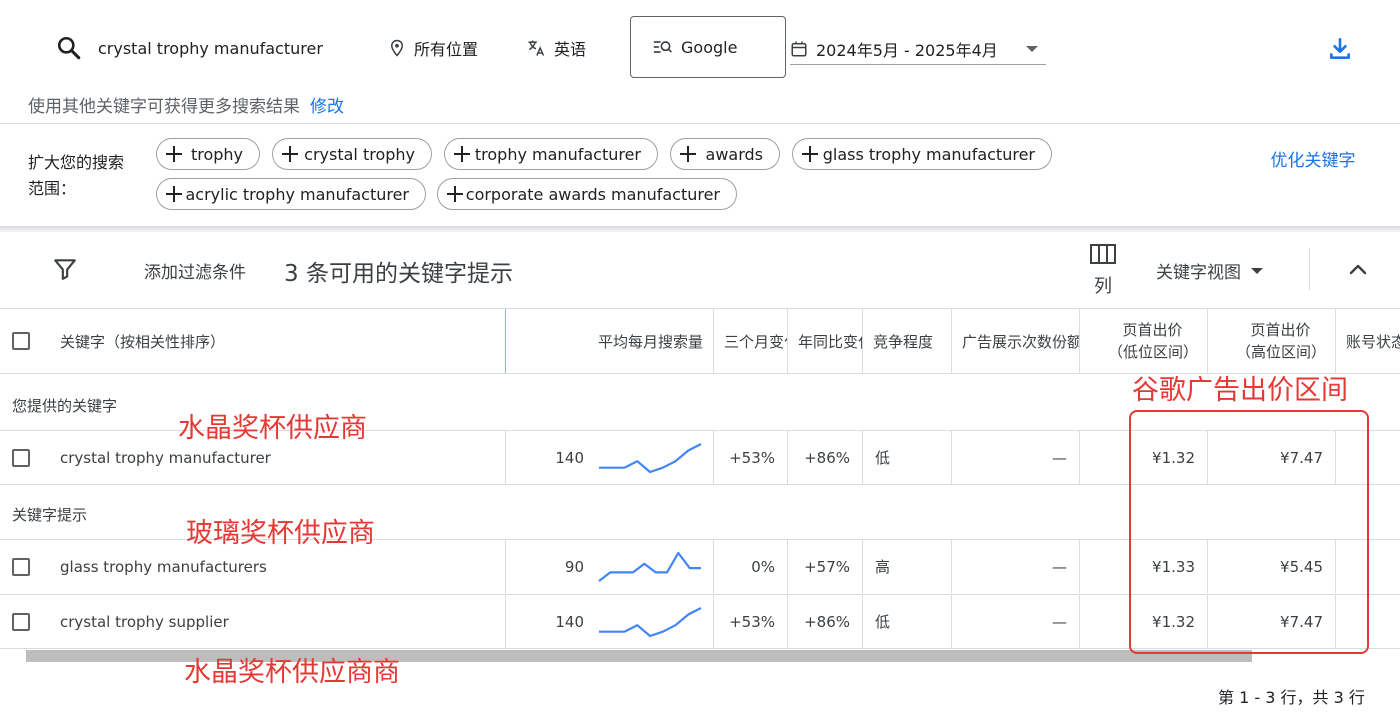 The height and width of the screenshot is (718, 1400). I want to click on search-engine-selector: Google, so click(708, 47).